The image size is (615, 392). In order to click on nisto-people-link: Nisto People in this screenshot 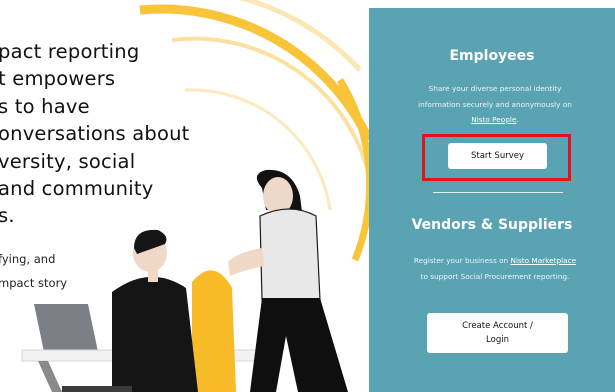, I will do `click(493, 119)`.